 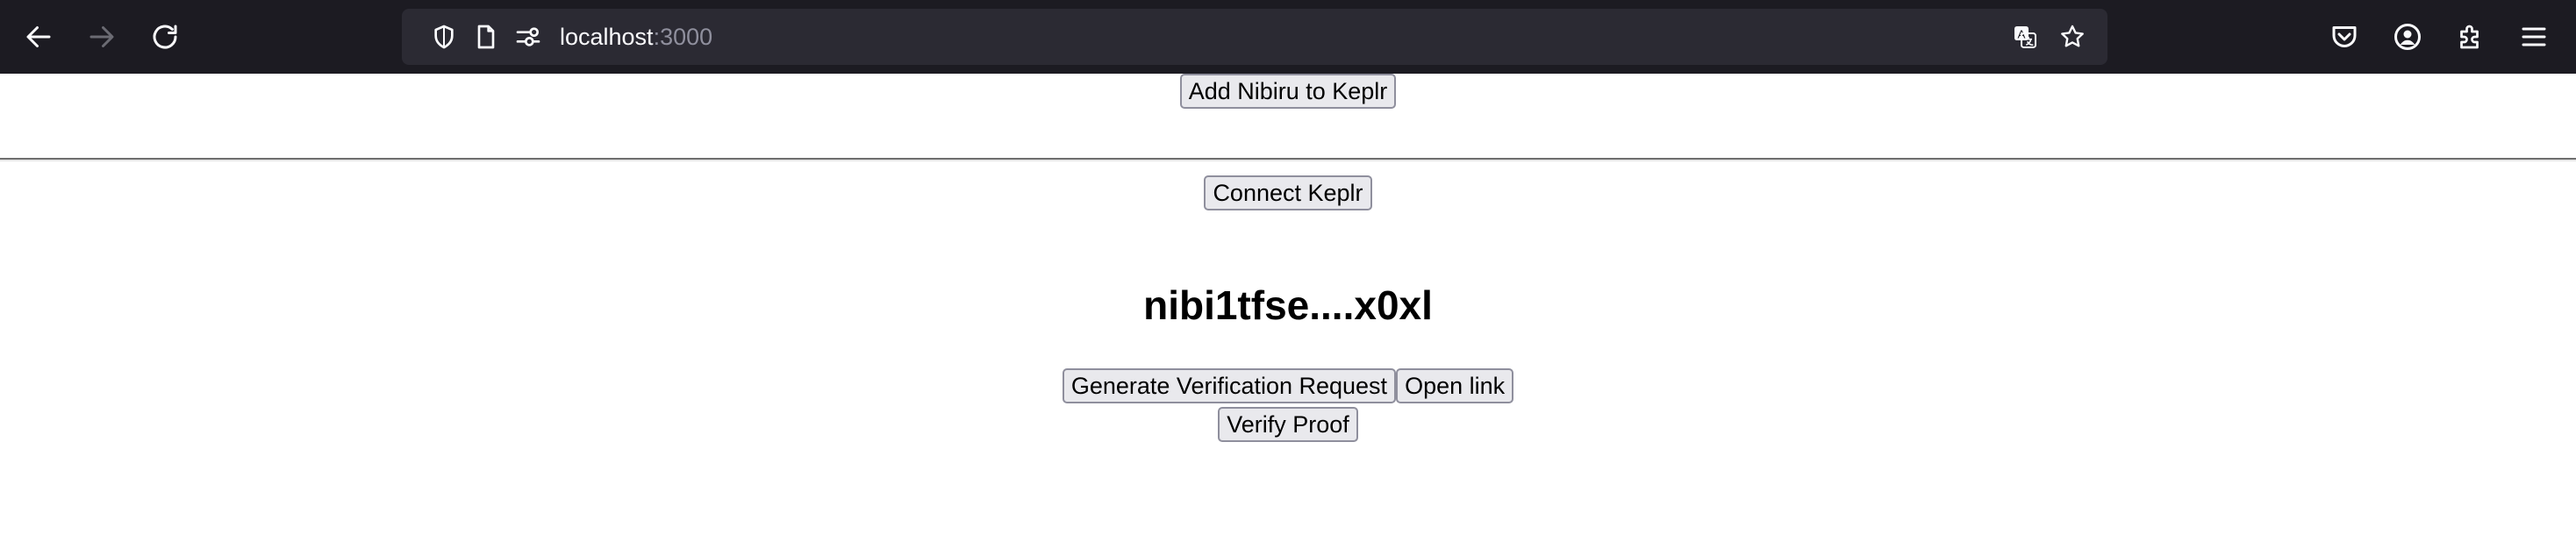 I want to click on reload-icon, so click(x=165, y=37).